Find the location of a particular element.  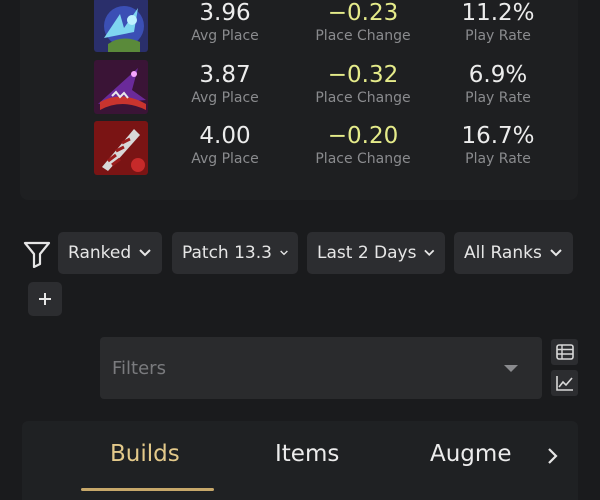

play-rate-stat: 11.2% Play Rate is located at coordinates (498, 22).